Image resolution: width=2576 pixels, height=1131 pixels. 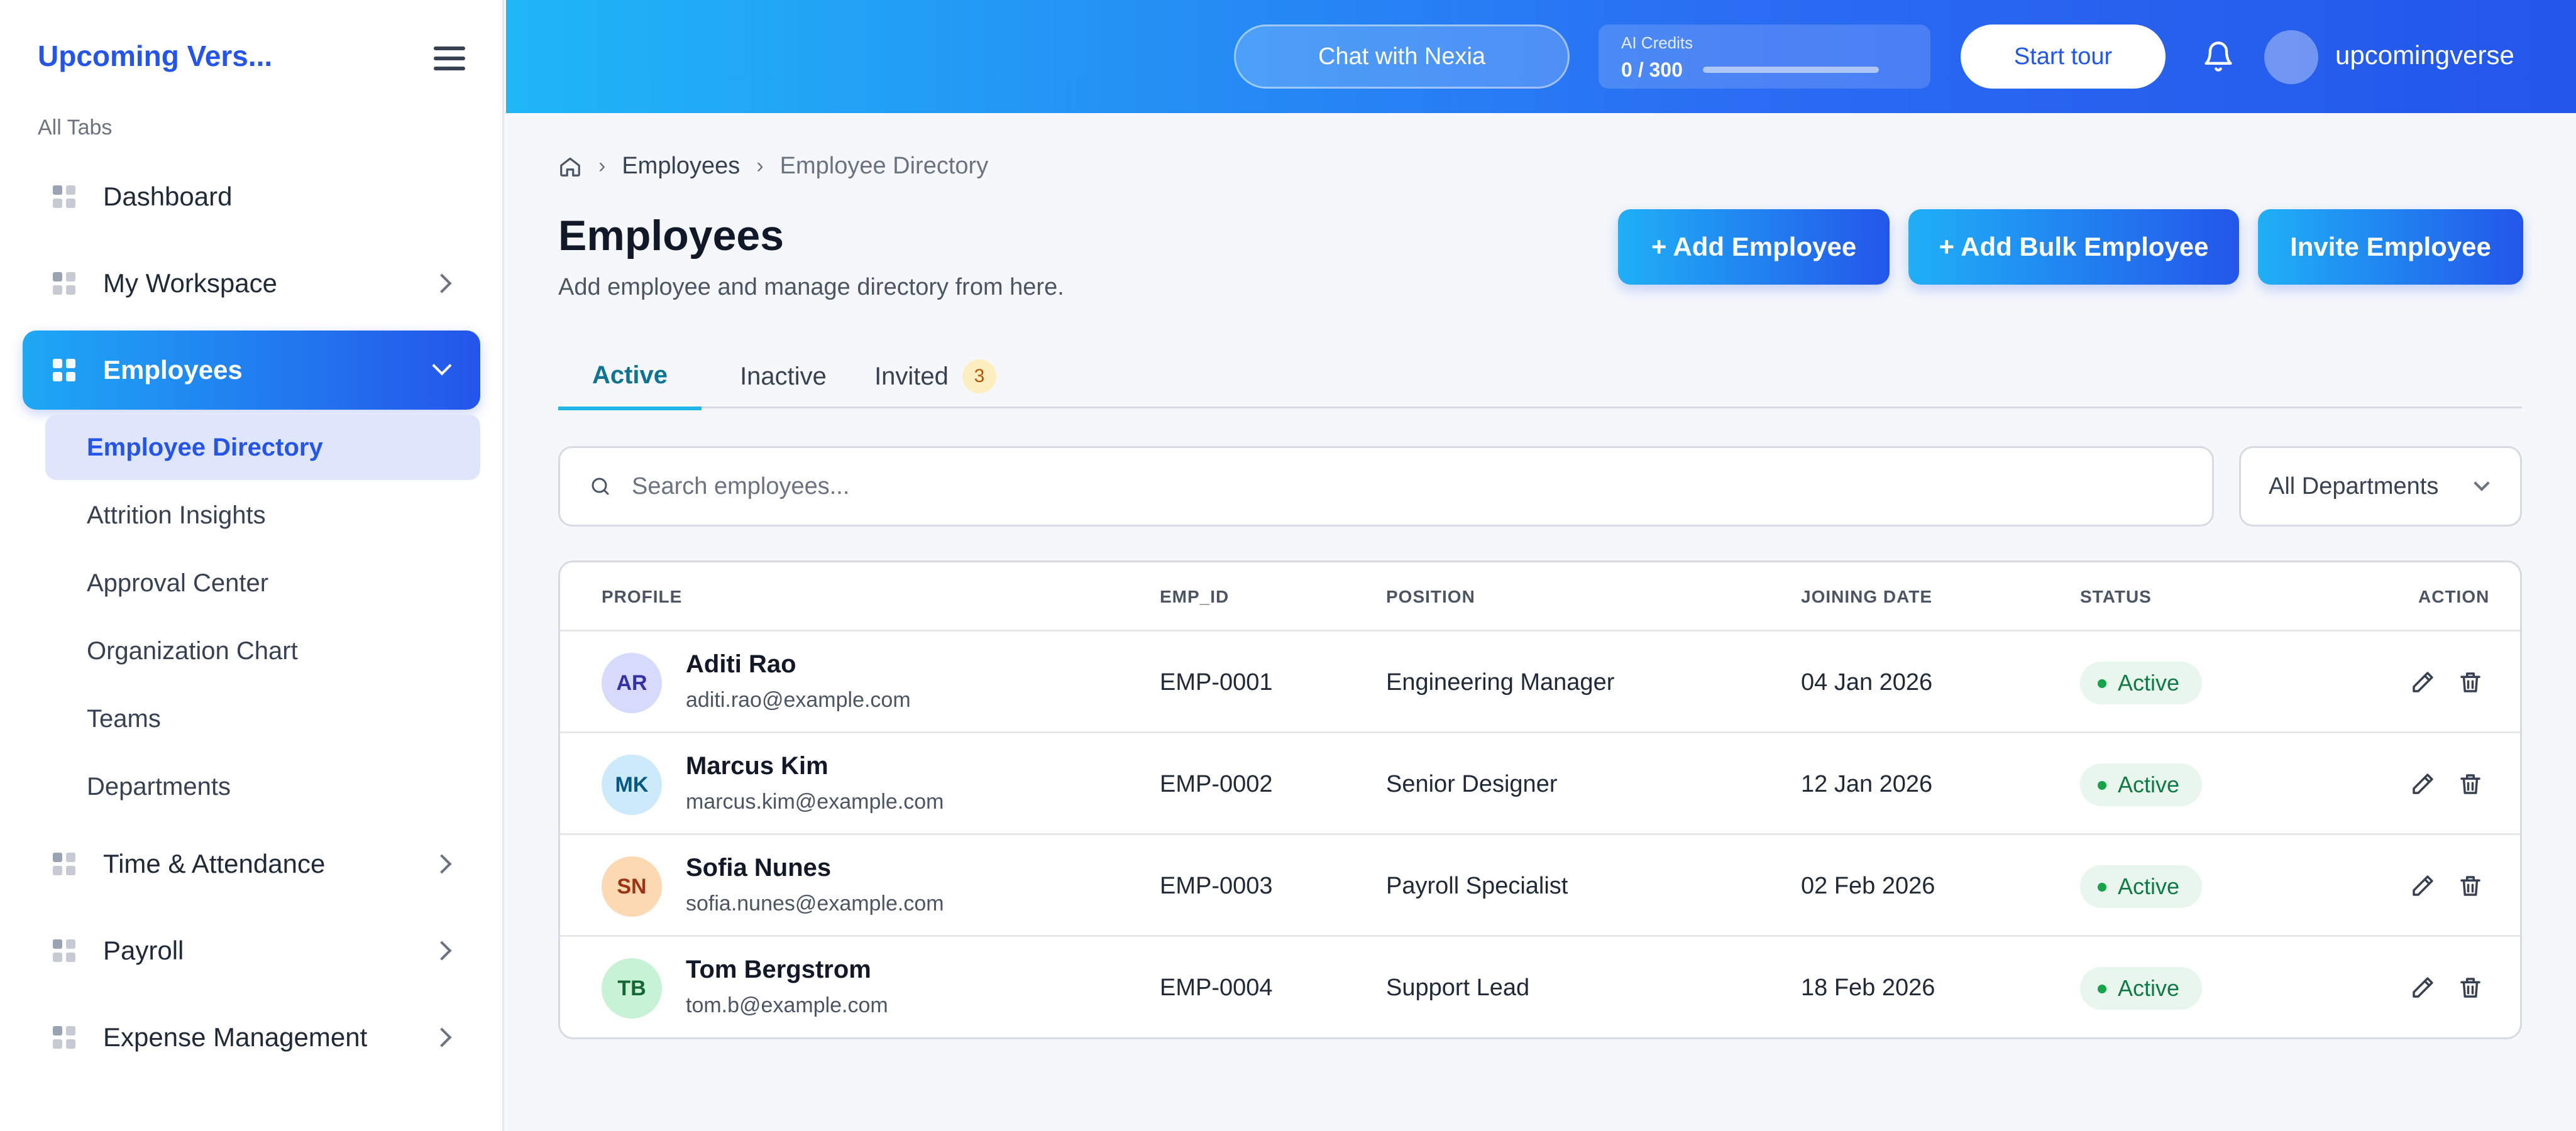 What do you see at coordinates (1216, 783) in the screenshot?
I see `employee-id: EMP-0002` at bounding box center [1216, 783].